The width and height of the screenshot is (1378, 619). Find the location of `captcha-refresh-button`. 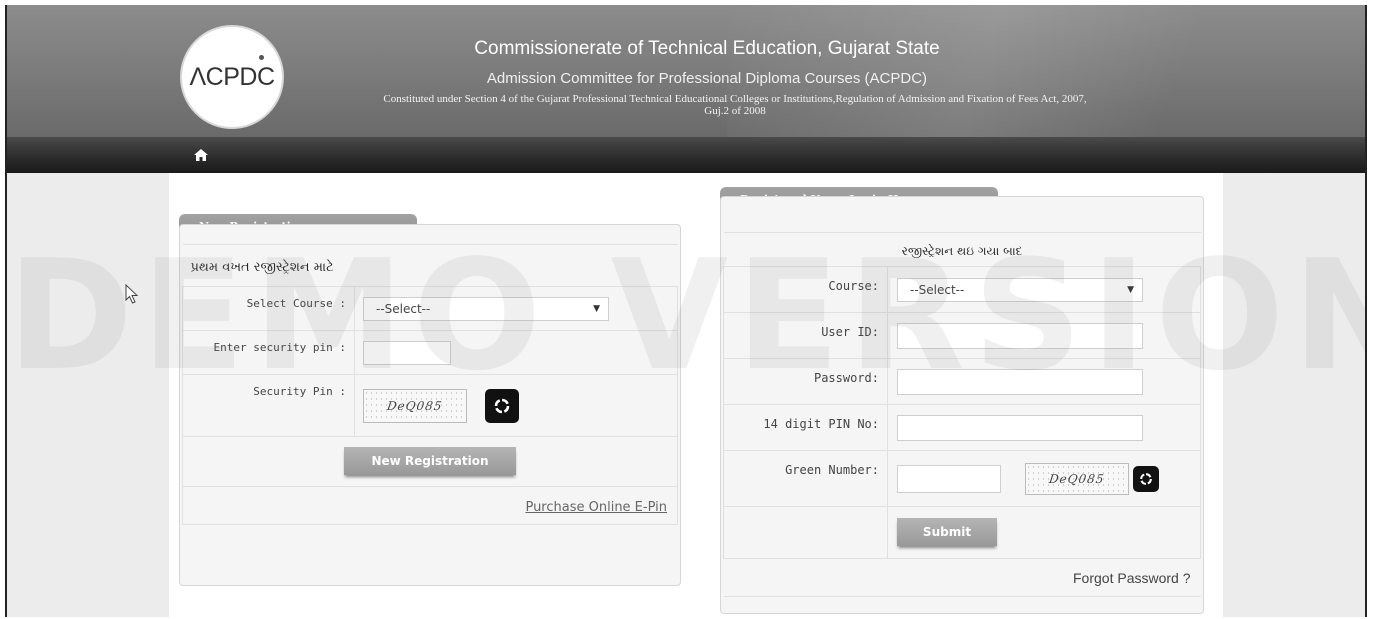

captcha-refresh-button is located at coordinates (502, 405).